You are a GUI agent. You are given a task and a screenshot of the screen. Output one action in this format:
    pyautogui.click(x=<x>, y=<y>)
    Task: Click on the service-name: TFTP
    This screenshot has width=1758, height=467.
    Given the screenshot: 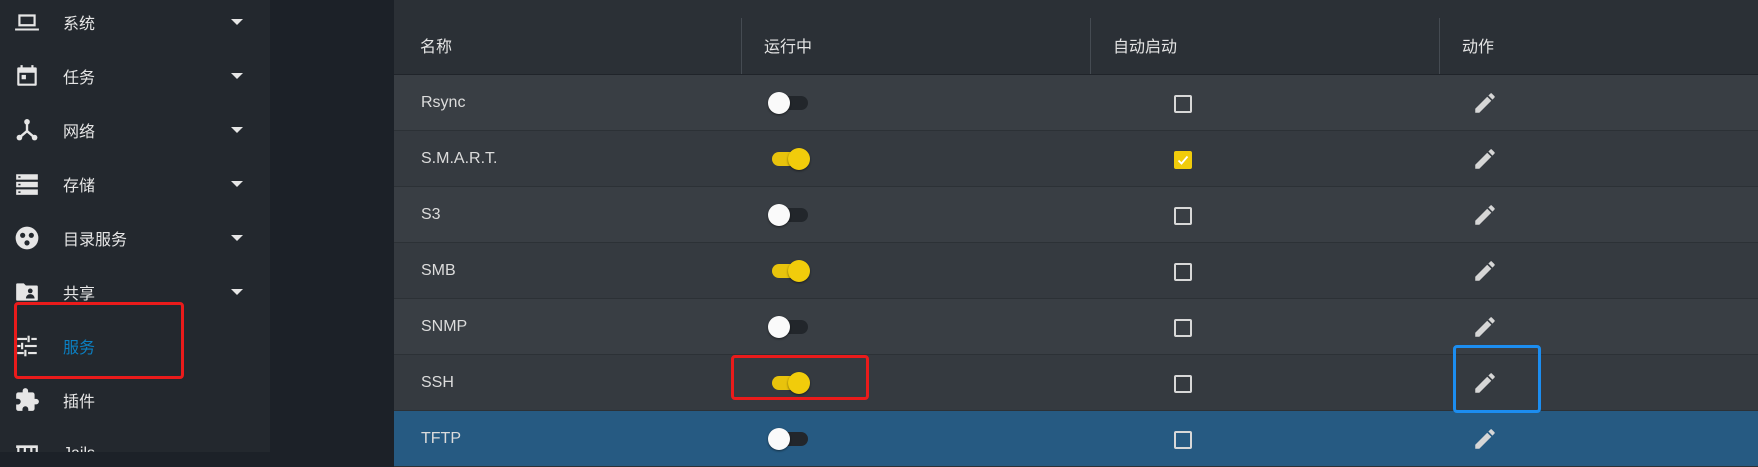 What is the action you would take?
    pyautogui.click(x=441, y=438)
    